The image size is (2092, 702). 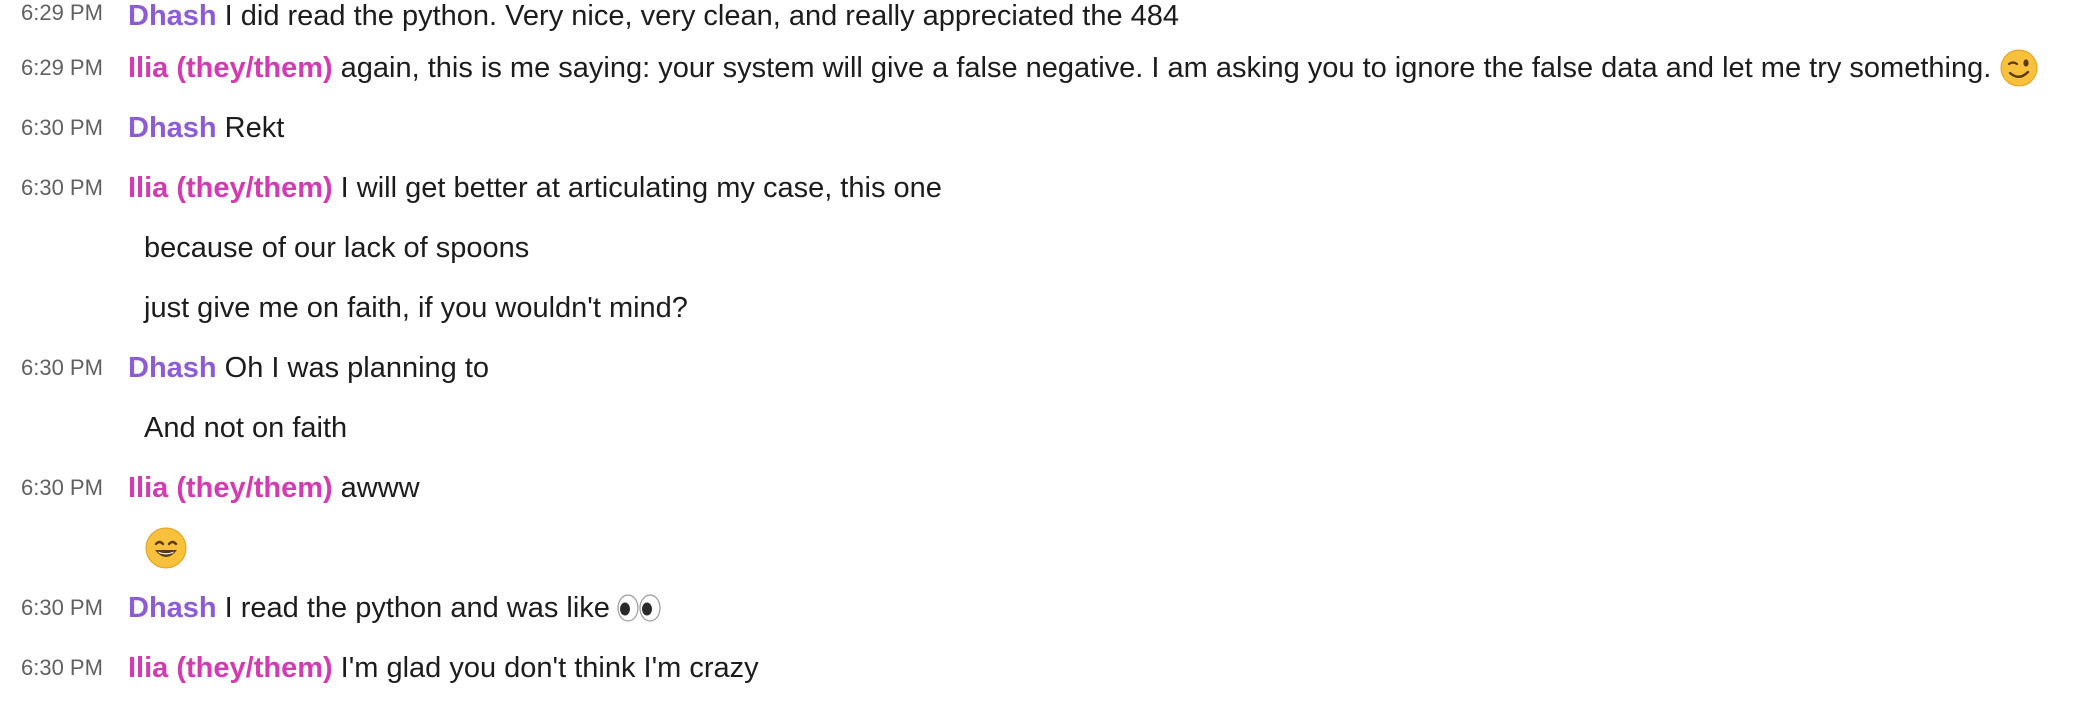 What do you see at coordinates (1046, 128) in the screenshot?
I see `message-row: 6:30 PM Dhash Rekt` at bounding box center [1046, 128].